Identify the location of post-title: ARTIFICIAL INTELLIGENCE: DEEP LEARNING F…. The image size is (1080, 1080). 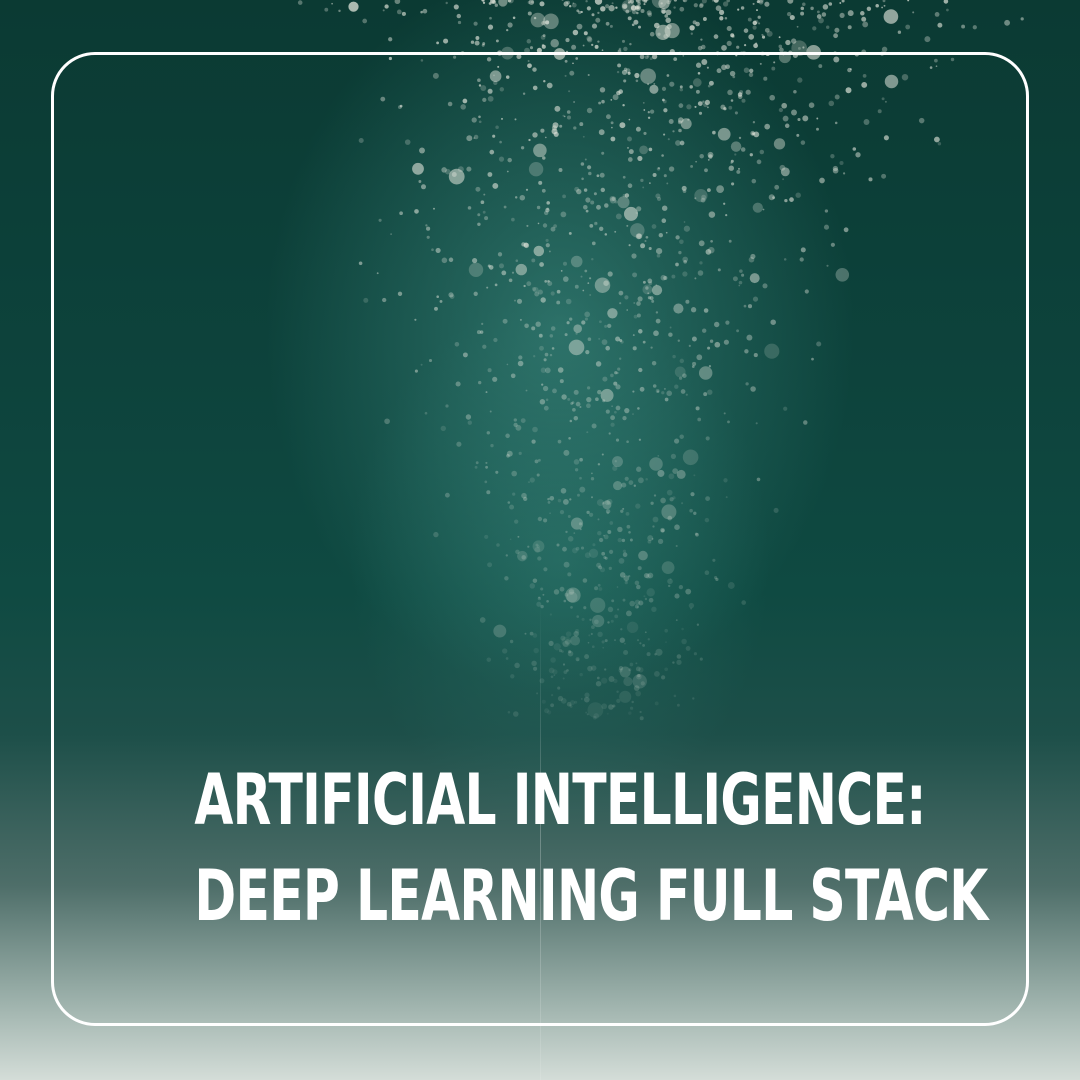
(591, 848).